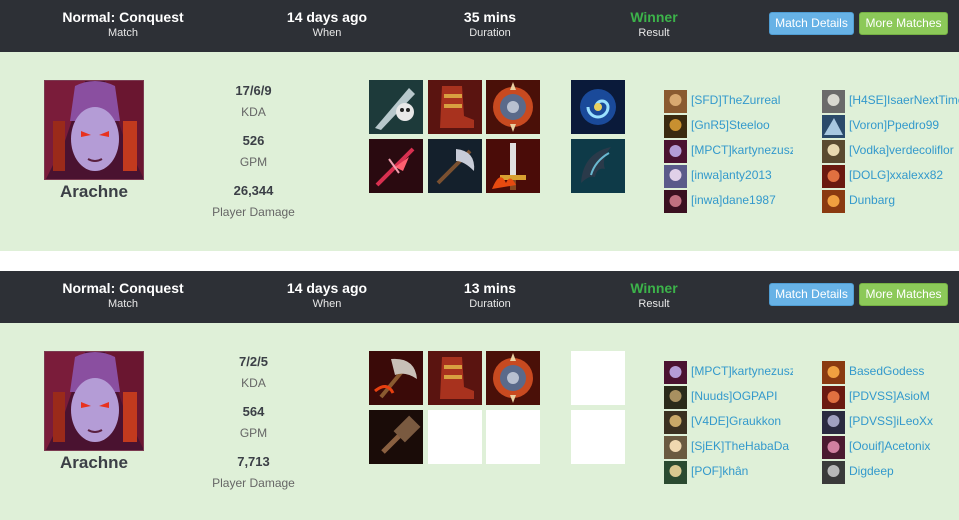 The image size is (959, 520). Describe the element at coordinates (253, 190) in the screenshot. I see `damage-value: 26,344` at that location.